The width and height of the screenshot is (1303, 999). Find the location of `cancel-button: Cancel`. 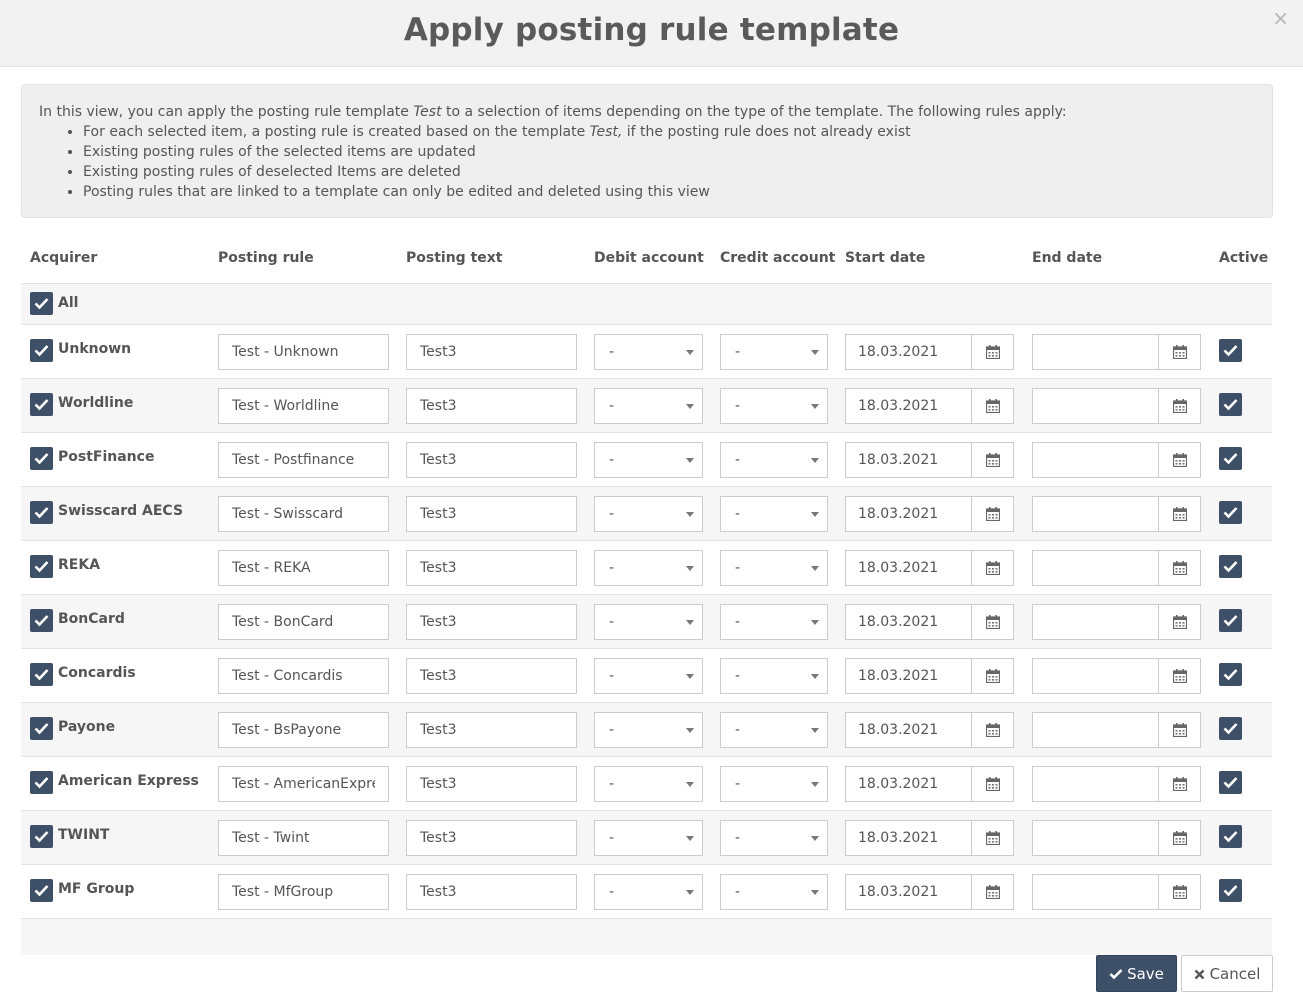

cancel-button: Cancel is located at coordinates (1227, 973).